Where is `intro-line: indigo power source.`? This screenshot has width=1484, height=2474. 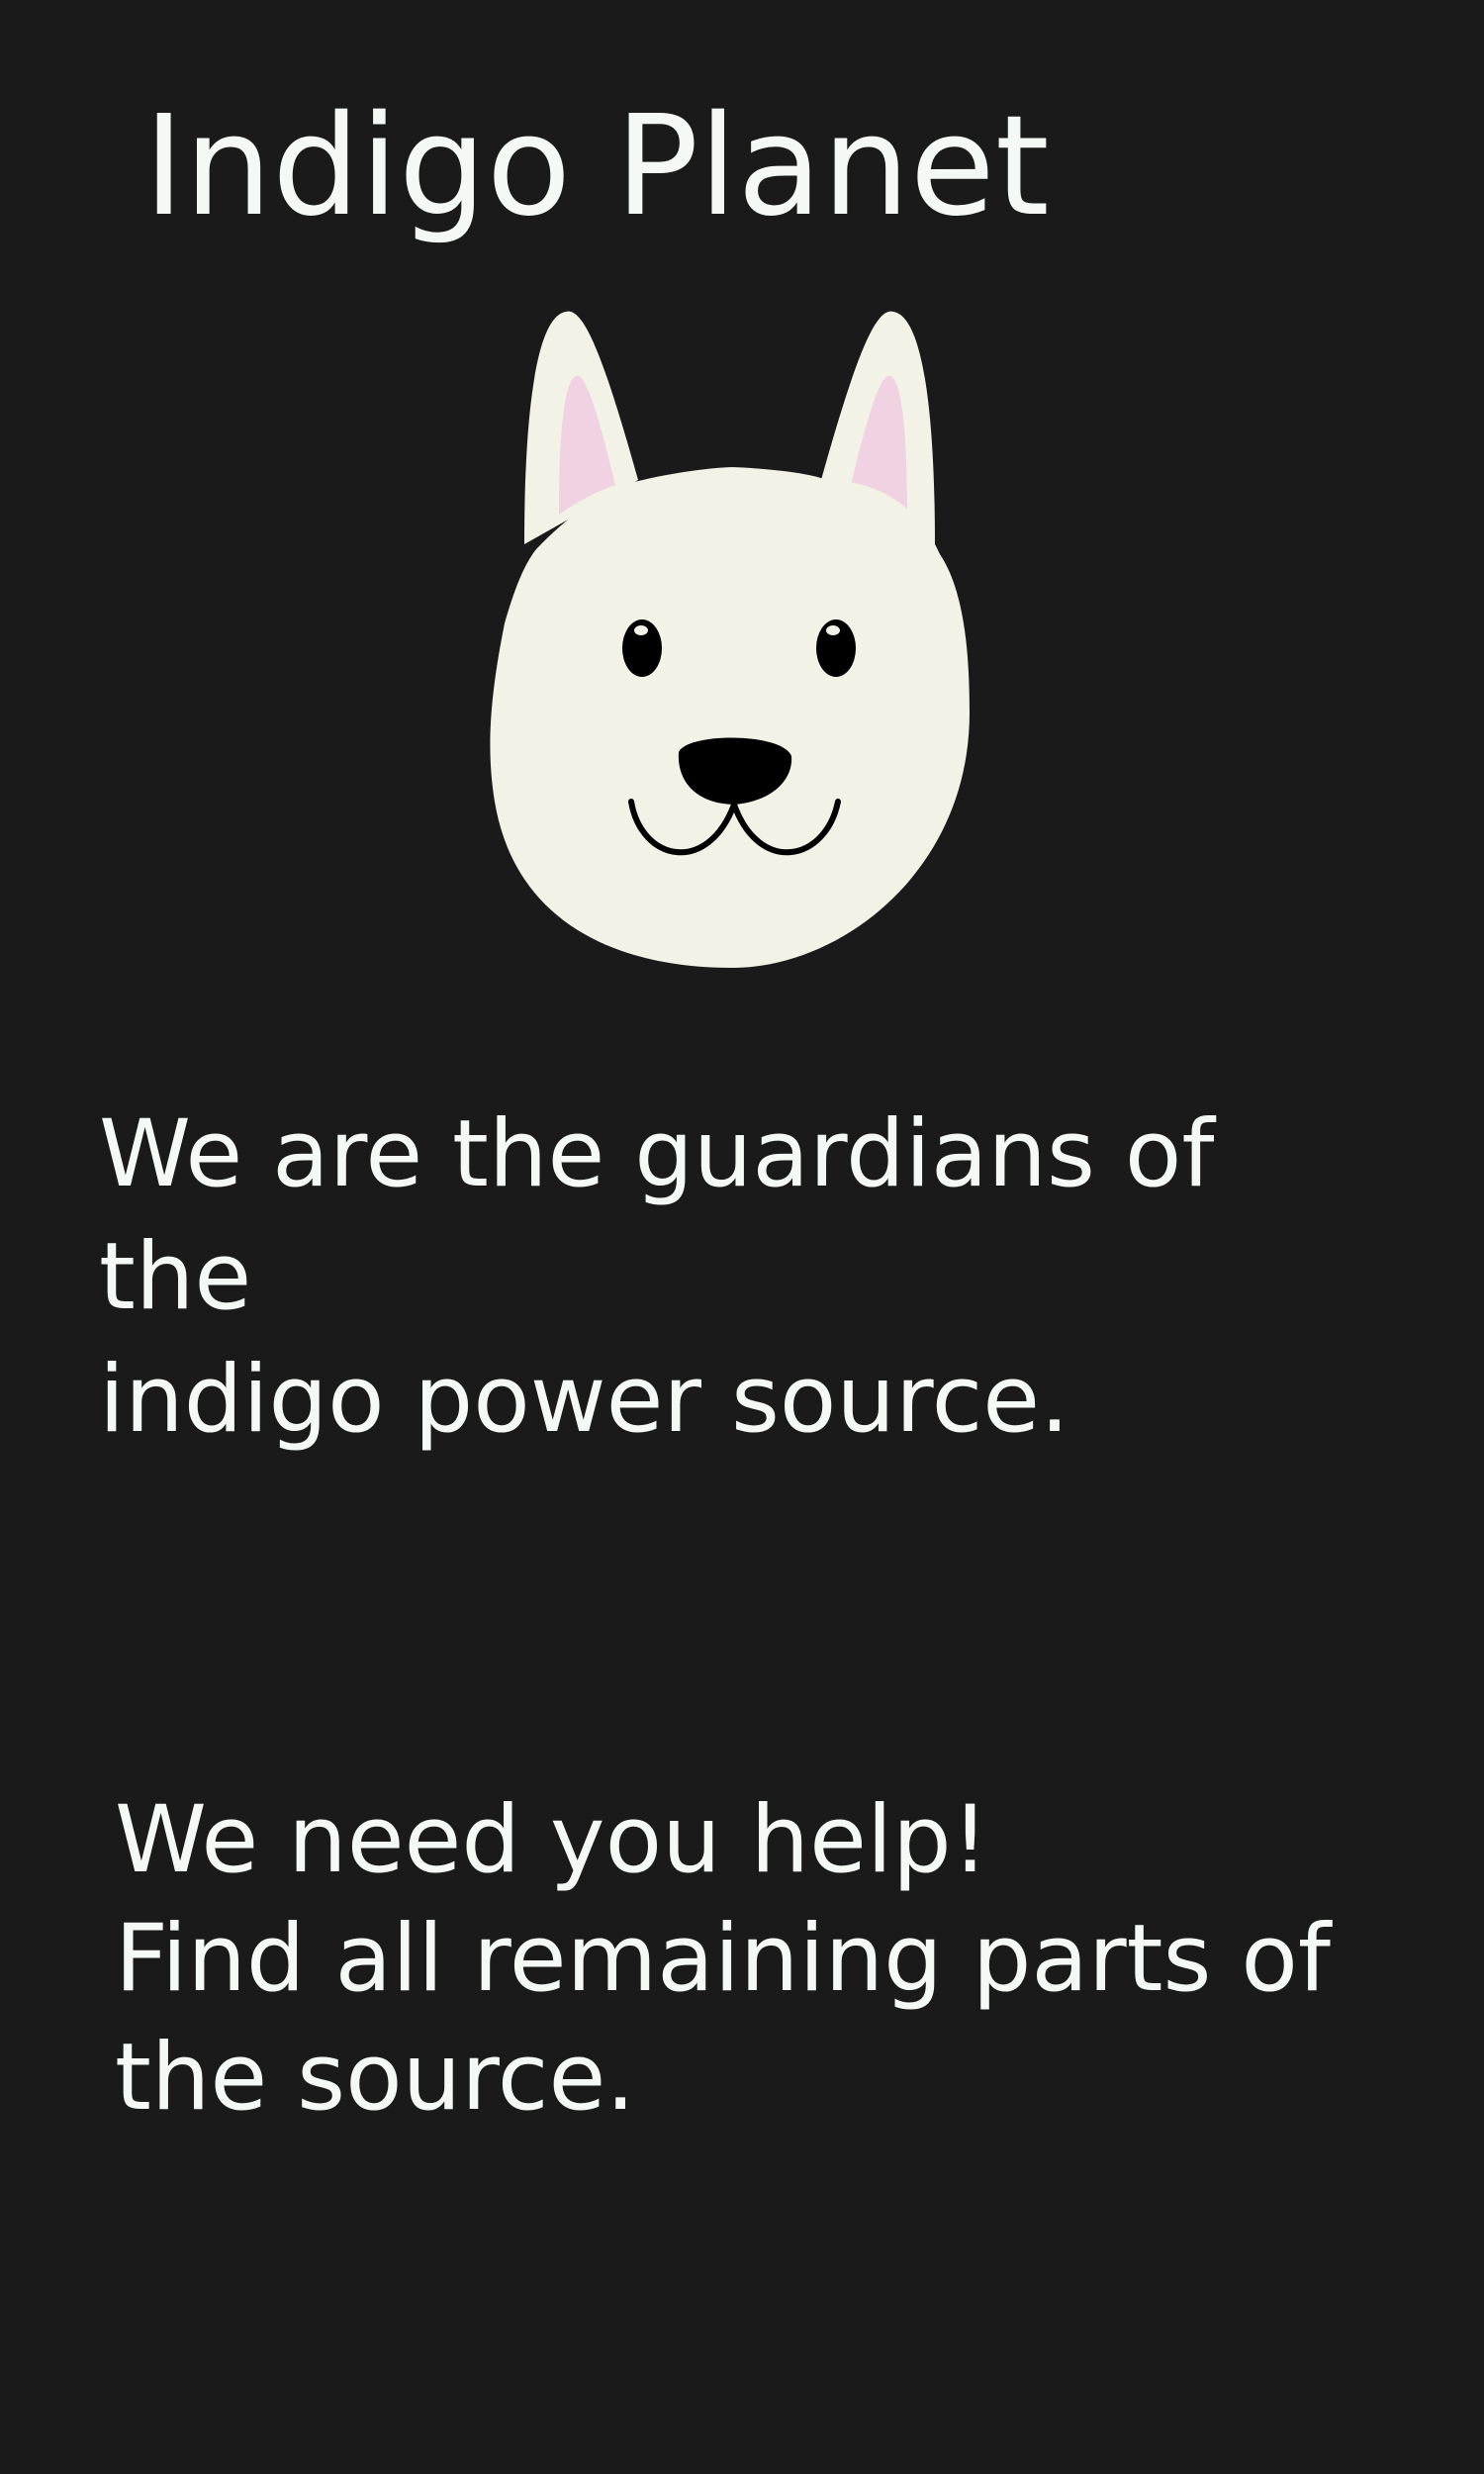 intro-line: indigo power source. is located at coordinates (584, 1400).